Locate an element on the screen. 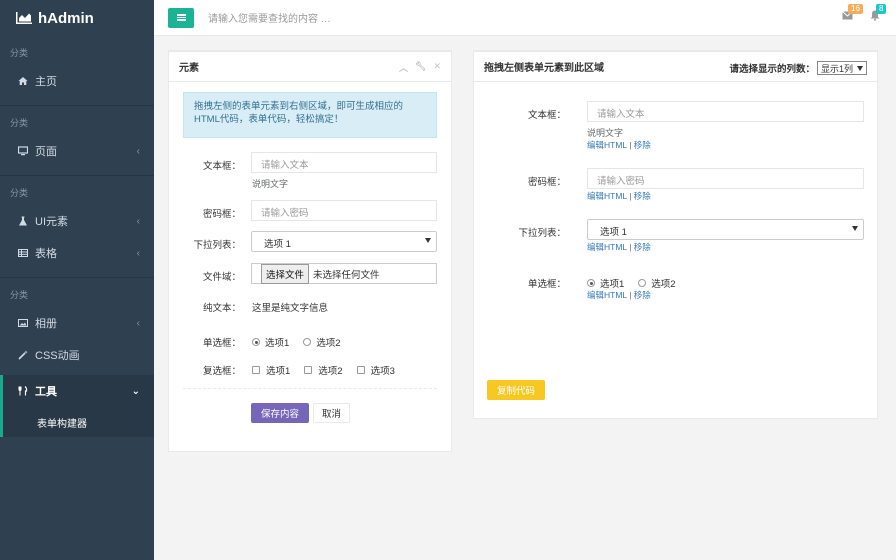 Image resolution: width=896 pixels, height=560 pixels. checkbox-option: 选项2 is located at coordinates (323, 370).